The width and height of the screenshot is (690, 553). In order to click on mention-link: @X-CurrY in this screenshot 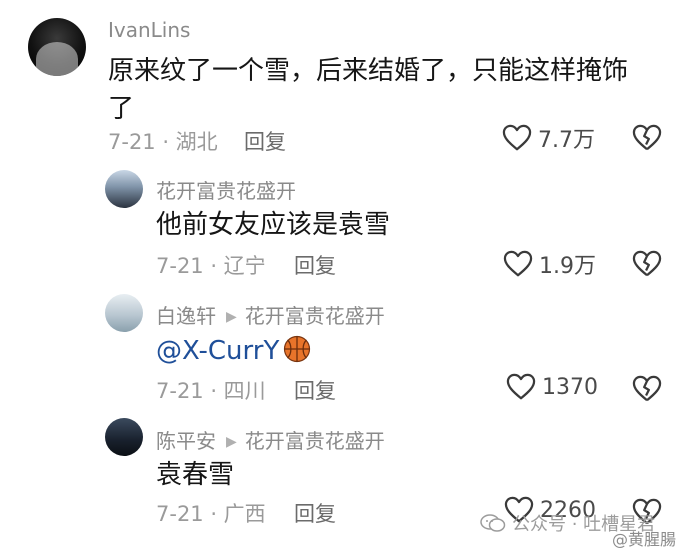, I will do `click(217, 351)`.